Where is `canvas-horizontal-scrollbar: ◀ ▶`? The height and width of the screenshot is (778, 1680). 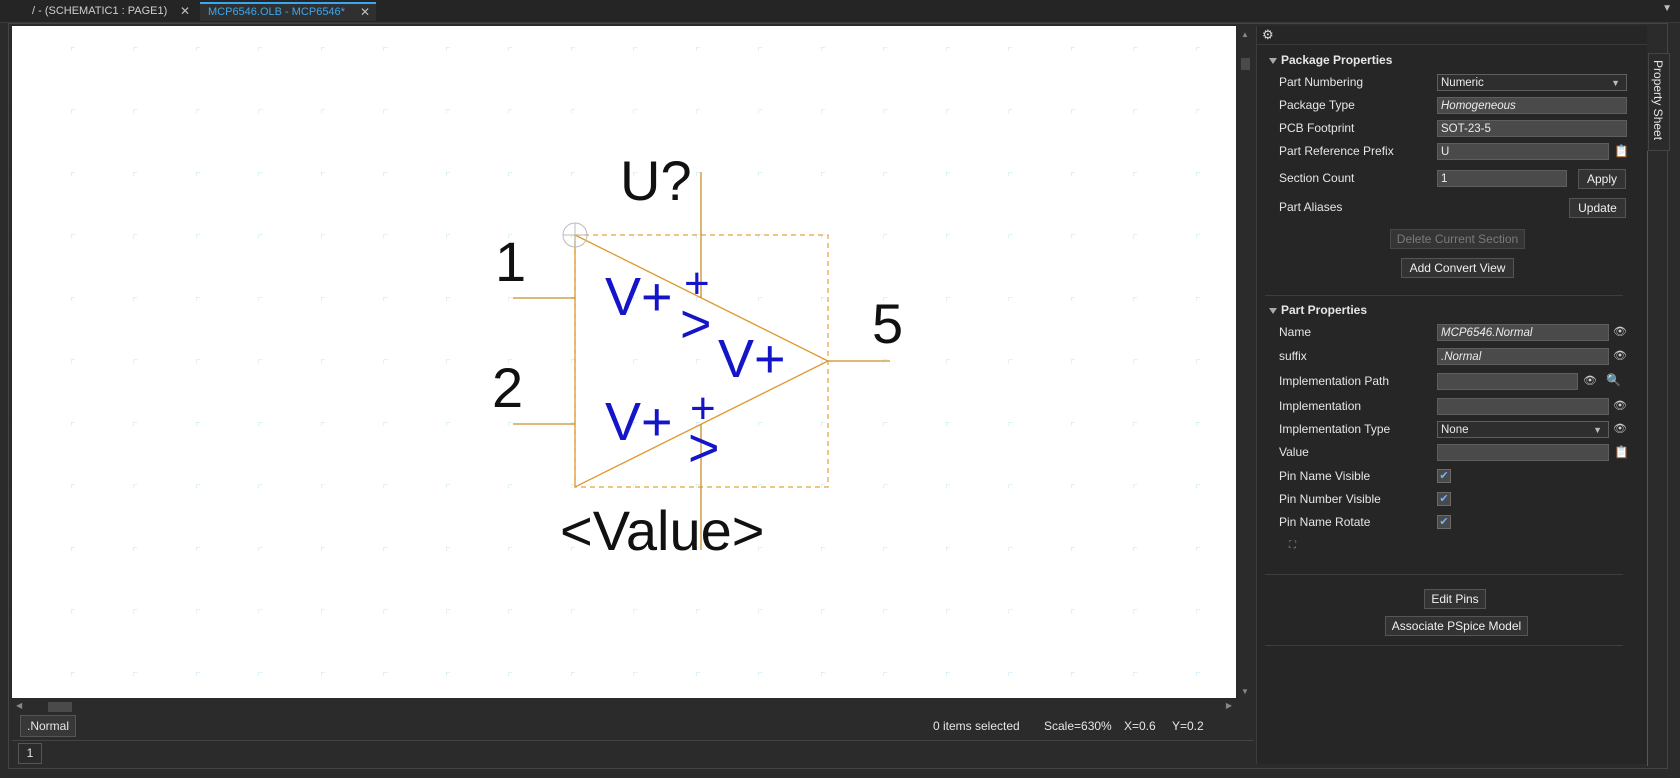 canvas-horizontal-scrollbar: ◀ ▶ is located at coordinates (624, 707).